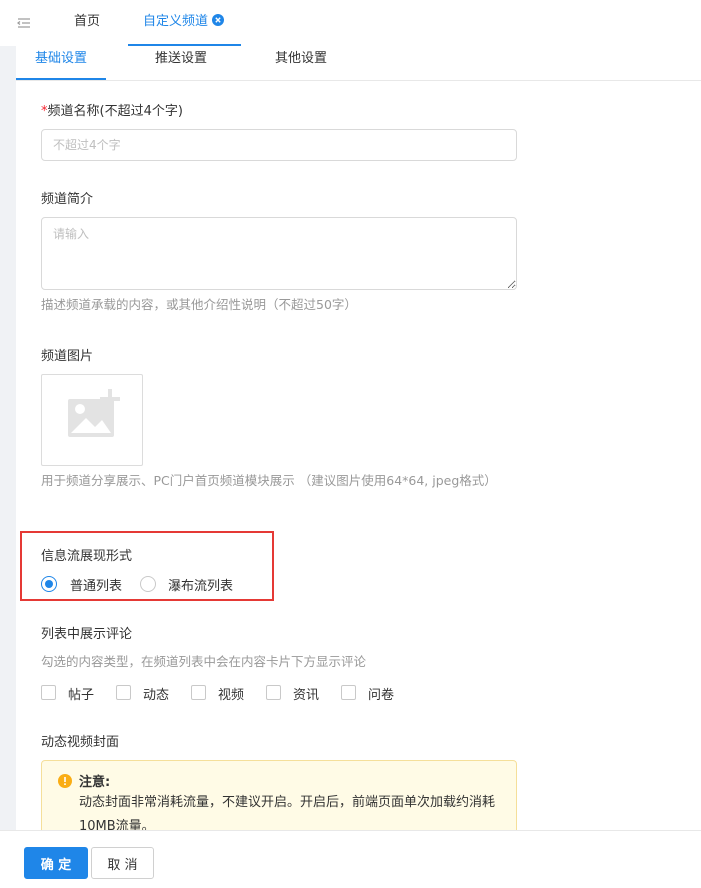 This screenshot has height=888, width=701. Describe the element at coordinates (81, 693) in the screenshot. I see `checkbox-post-label: 帖子` at that location.